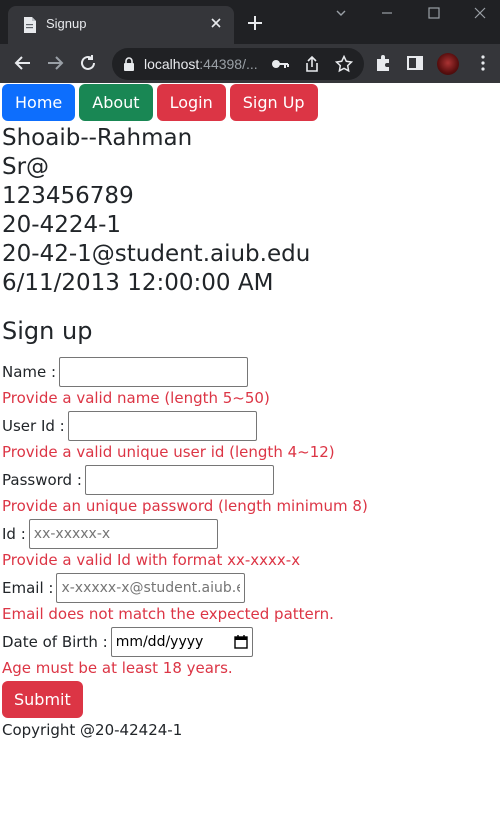  Describe the element at coordinates (55, 641) in the screenshot. I see `dob-label: Date of Birth :` at that location.